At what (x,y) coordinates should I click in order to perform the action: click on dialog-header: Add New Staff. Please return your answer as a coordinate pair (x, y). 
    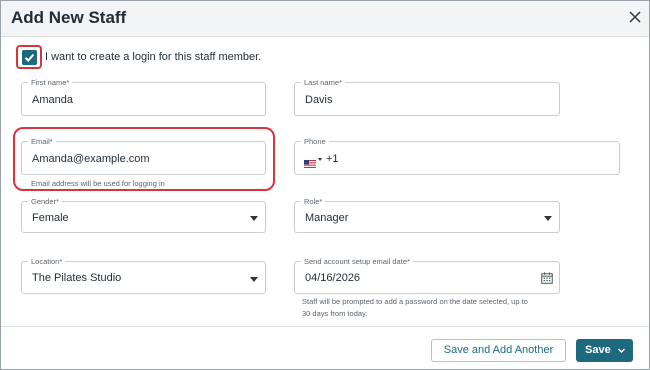
    Looking at the image, I should click on (325, 19).